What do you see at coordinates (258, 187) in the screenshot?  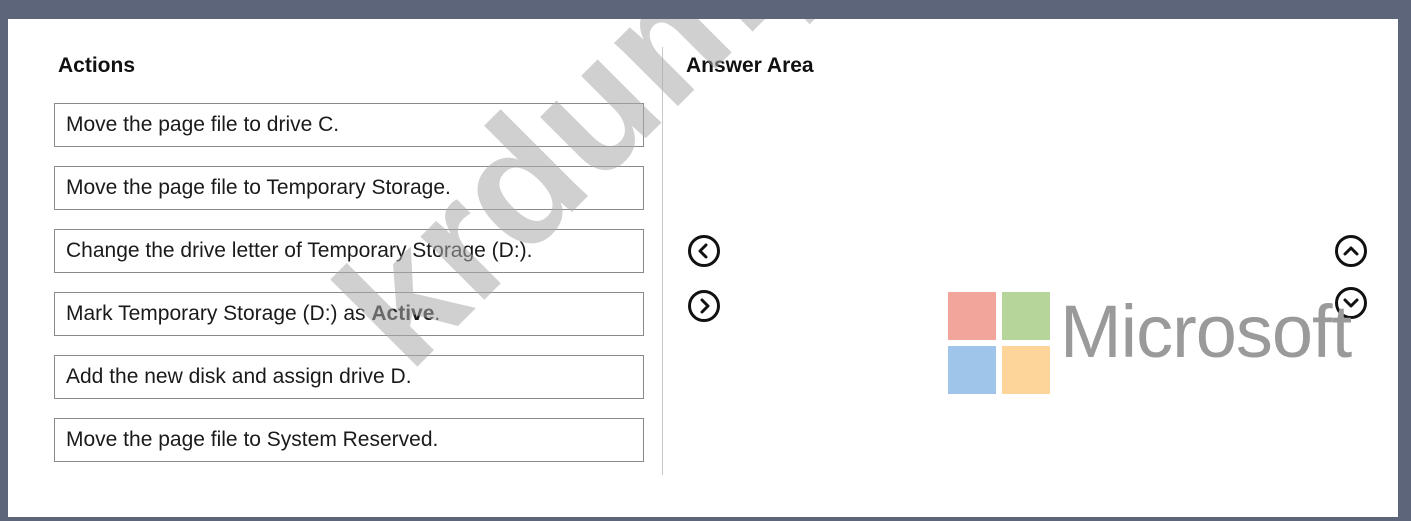 I see `action-item-label: Move the page file to Temporary Storage.` at bounding box center [258, 187].